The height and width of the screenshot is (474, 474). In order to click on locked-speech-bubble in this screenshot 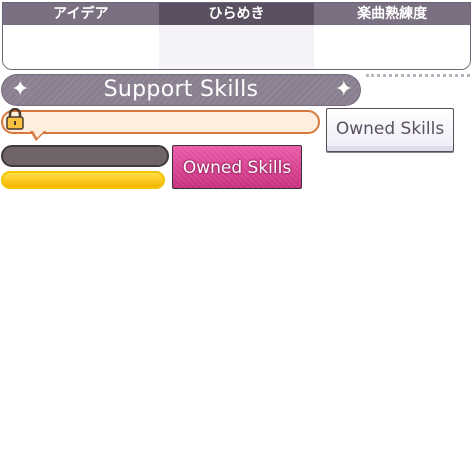, I will do `click(160, 122)`.